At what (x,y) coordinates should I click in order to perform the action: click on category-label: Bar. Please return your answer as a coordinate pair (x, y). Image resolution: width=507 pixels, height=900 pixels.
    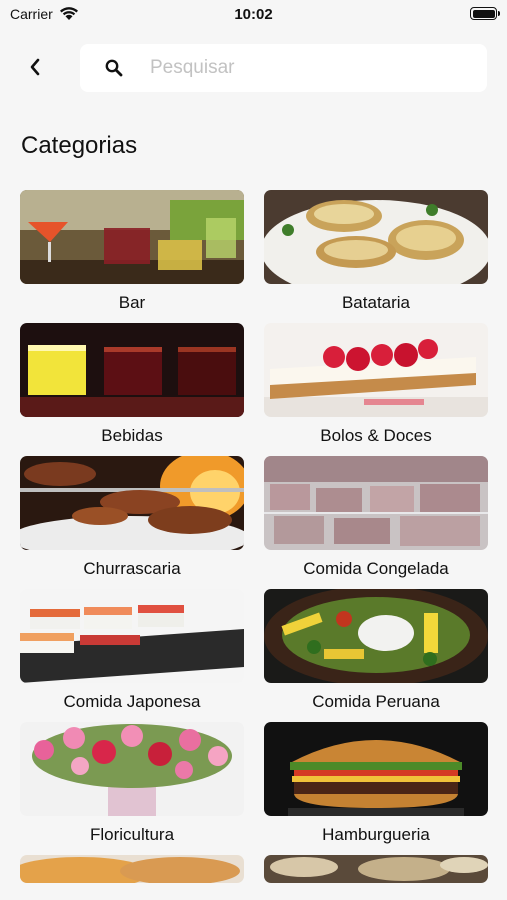
    Looking at the image, I should click on (132, 302).